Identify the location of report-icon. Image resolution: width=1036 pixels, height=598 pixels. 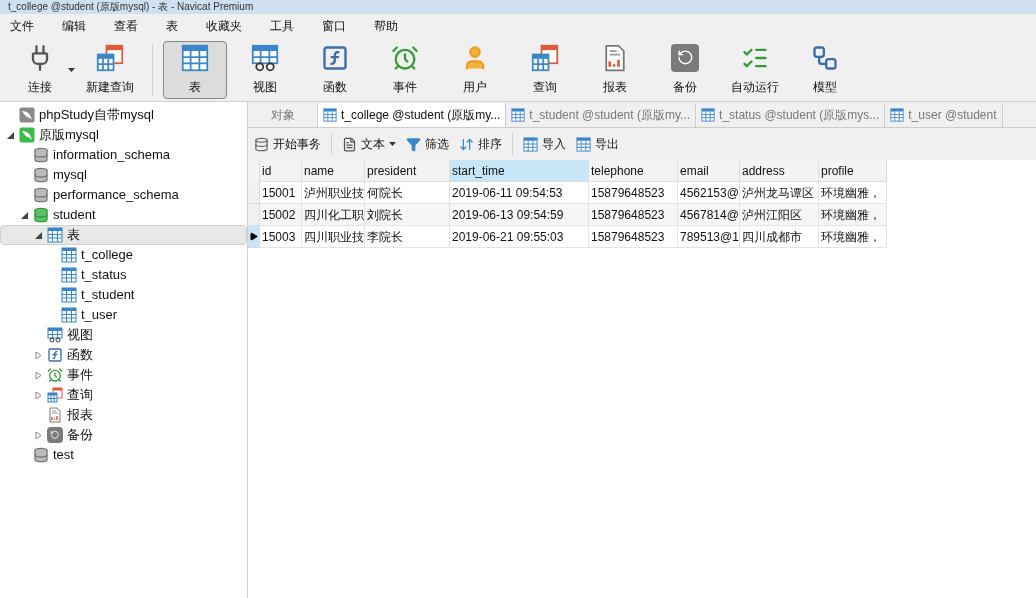
(55, 415).